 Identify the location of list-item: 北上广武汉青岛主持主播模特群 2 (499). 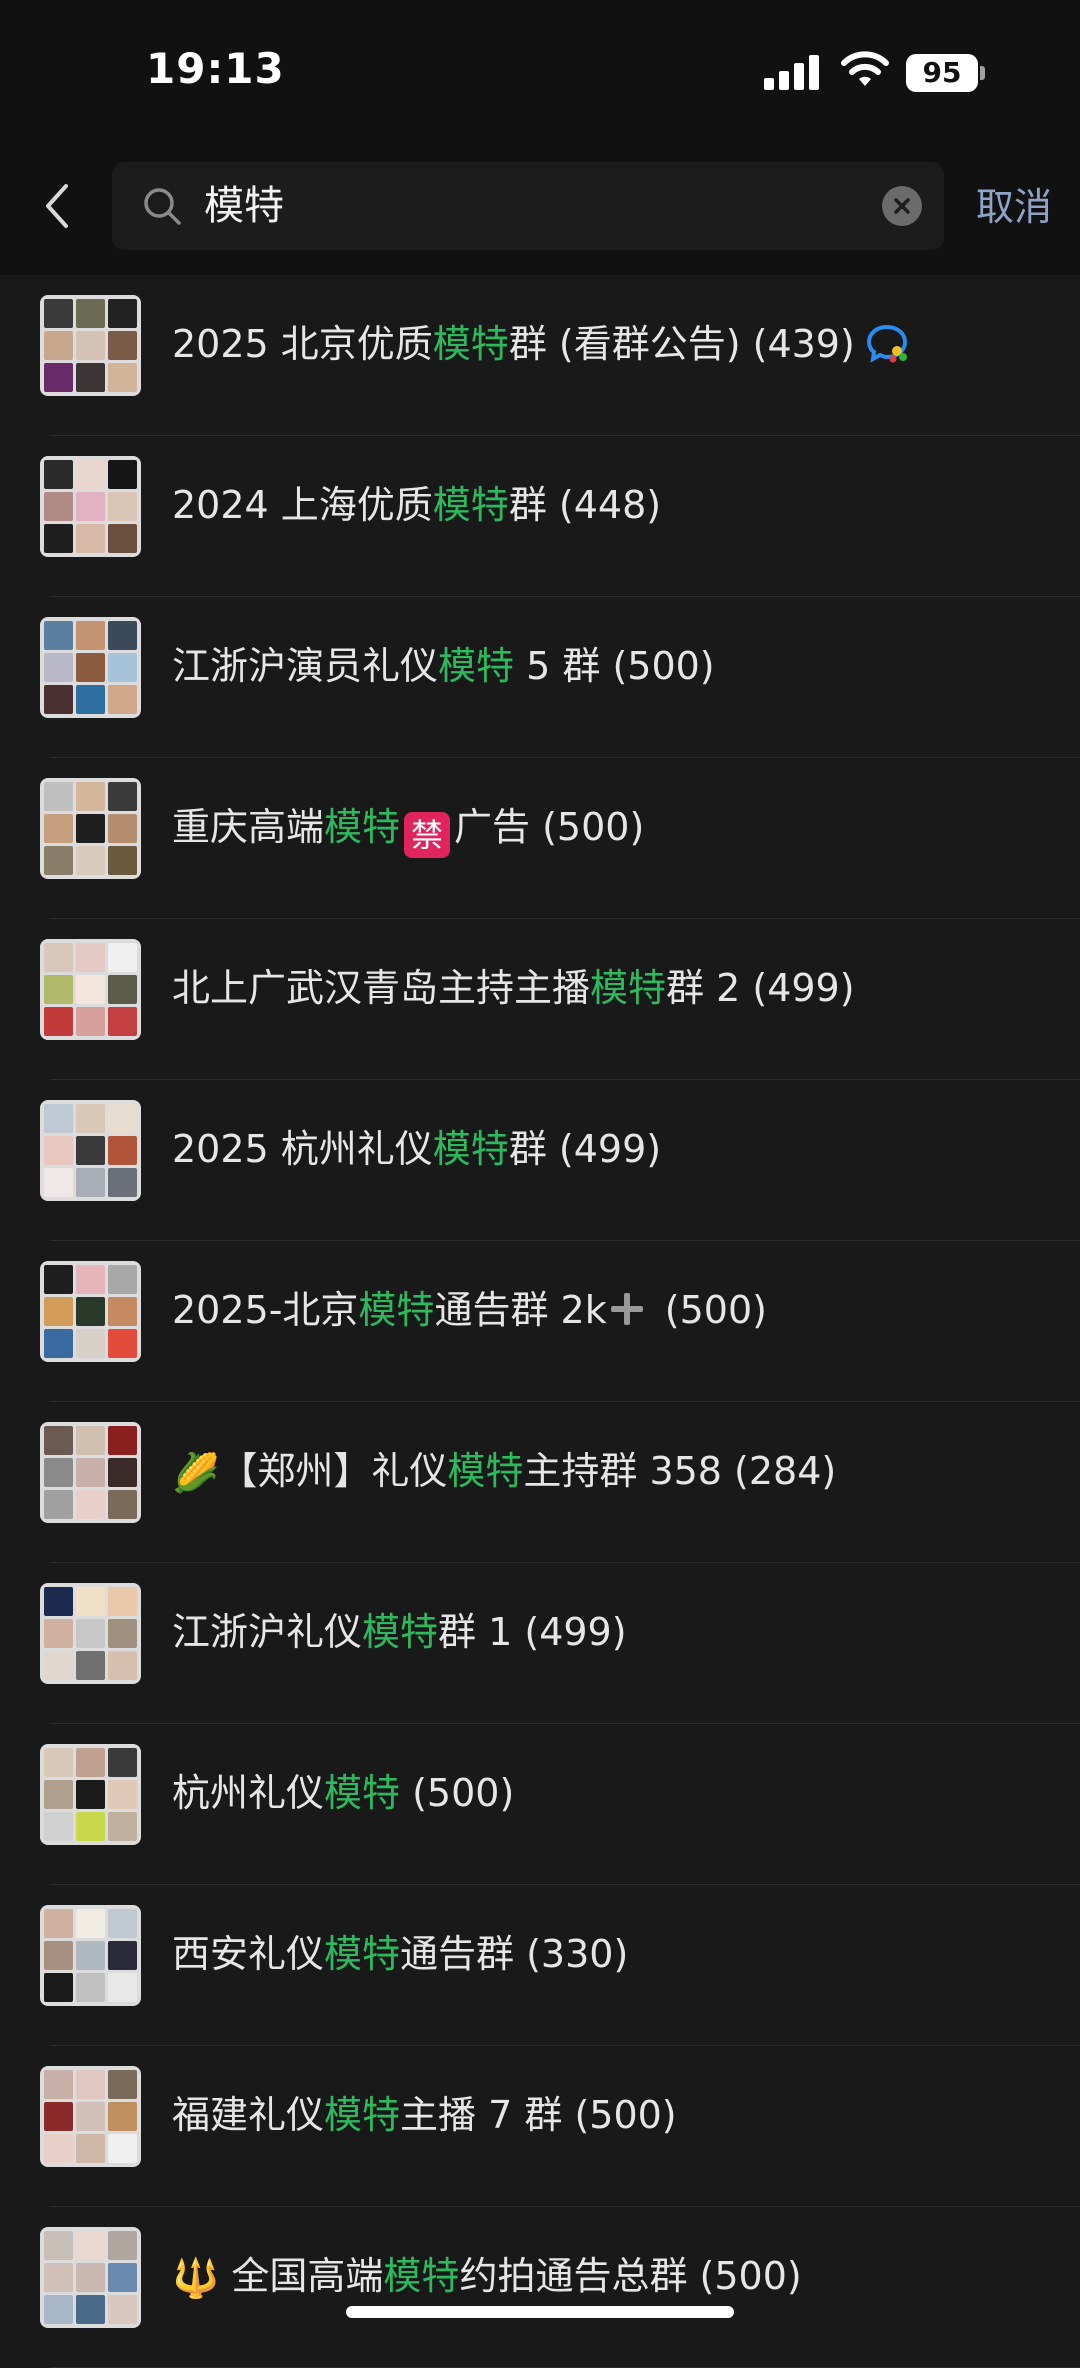
(540, 999).